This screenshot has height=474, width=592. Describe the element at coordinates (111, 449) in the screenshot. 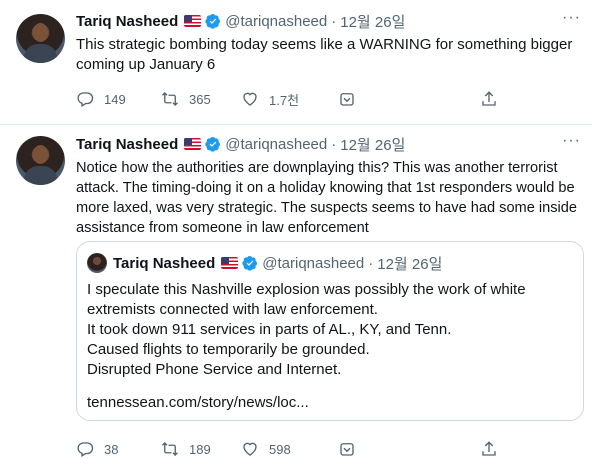

I see `reply-count: 38` at that location.